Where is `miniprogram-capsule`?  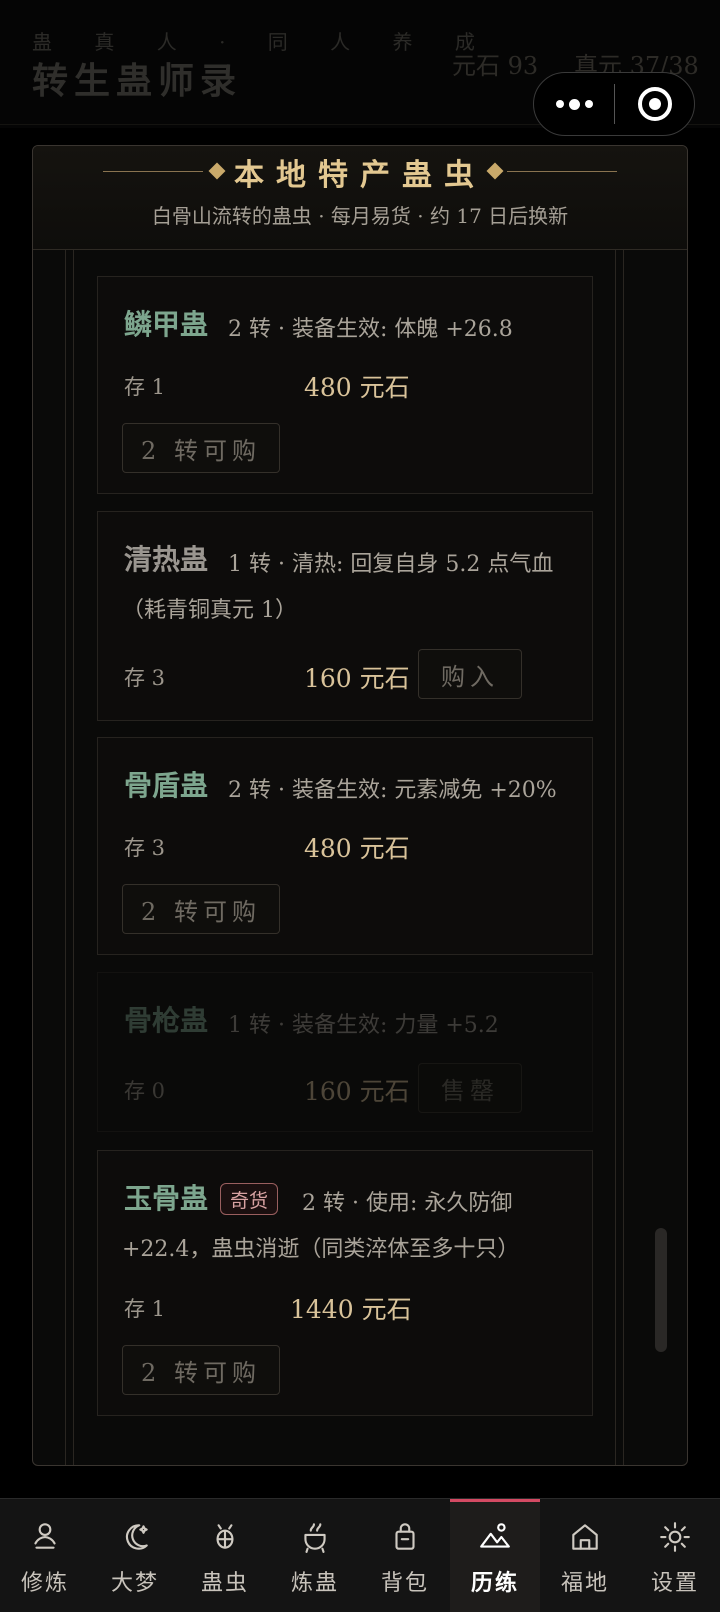 miniprogram-capsule is located at coordinates (614, 104).